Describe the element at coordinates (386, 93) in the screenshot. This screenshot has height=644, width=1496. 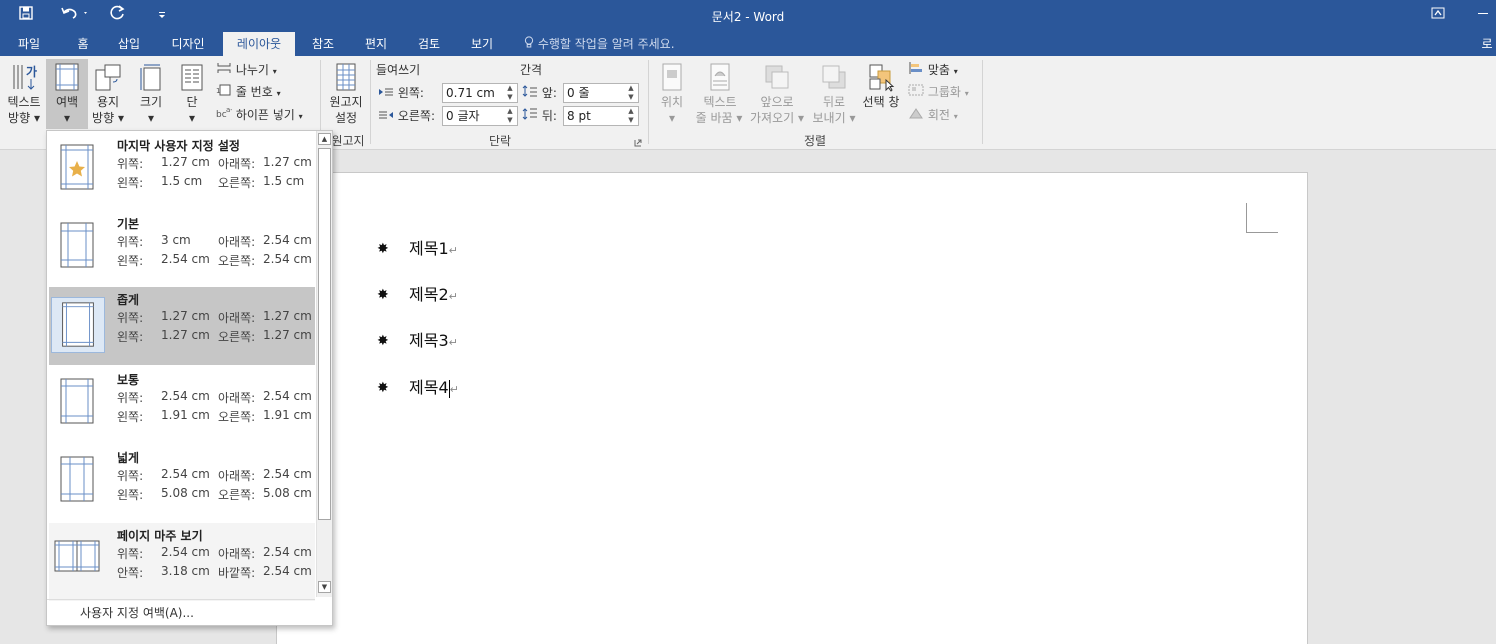
I see `indent-left-icon` at that location.